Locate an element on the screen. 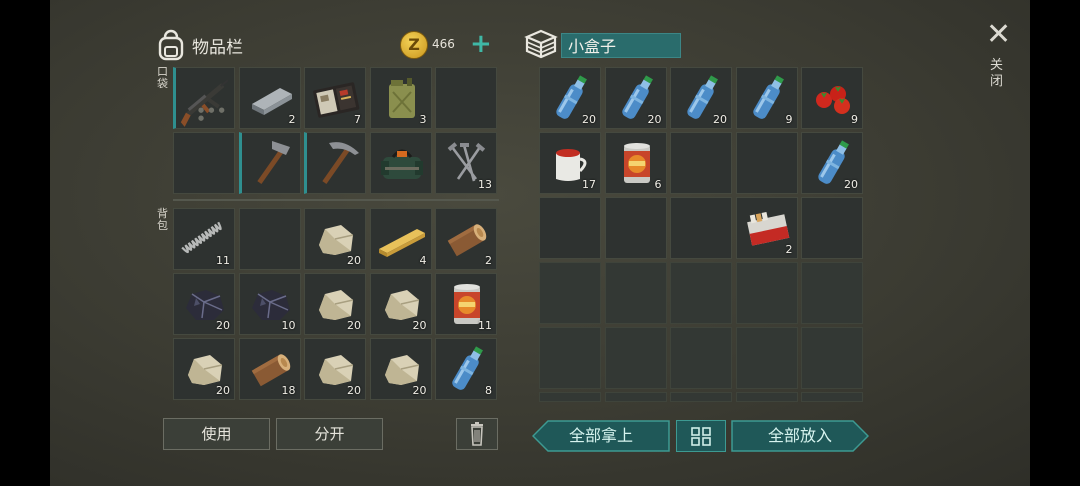 This screenshot has height=486, width=1080. slot-coal: 10 is located at coordinates (269, 304).